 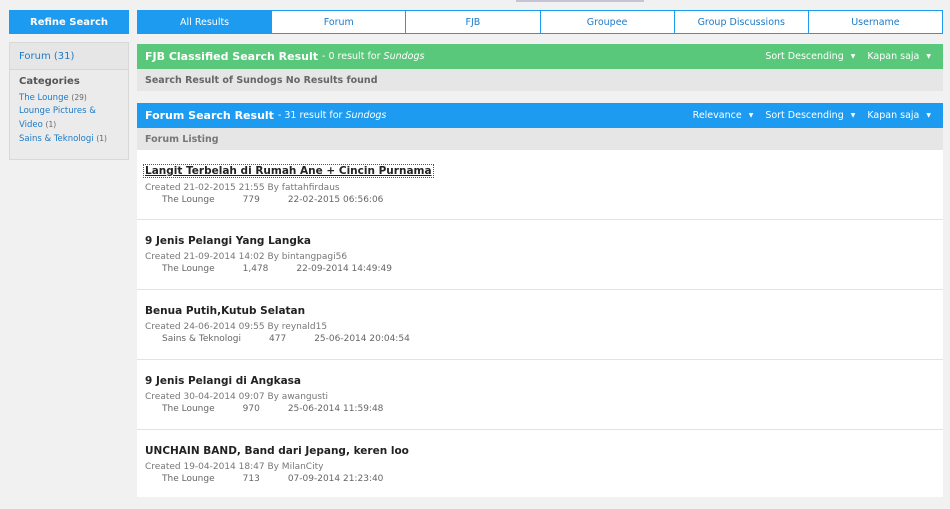 What do you see at coordinates (606, 22) in the screenshot?
I see `tab-groupee: Groupee` at bounding box center [606, 22].